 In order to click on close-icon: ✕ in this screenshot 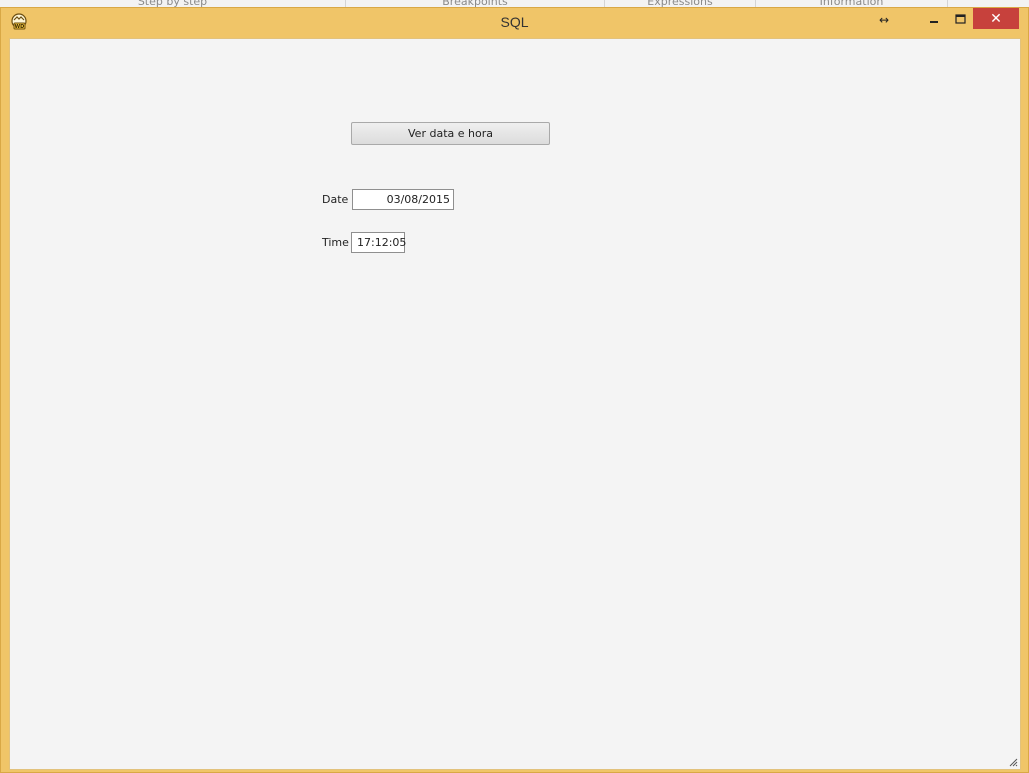, I will do `click(996, 18)`.